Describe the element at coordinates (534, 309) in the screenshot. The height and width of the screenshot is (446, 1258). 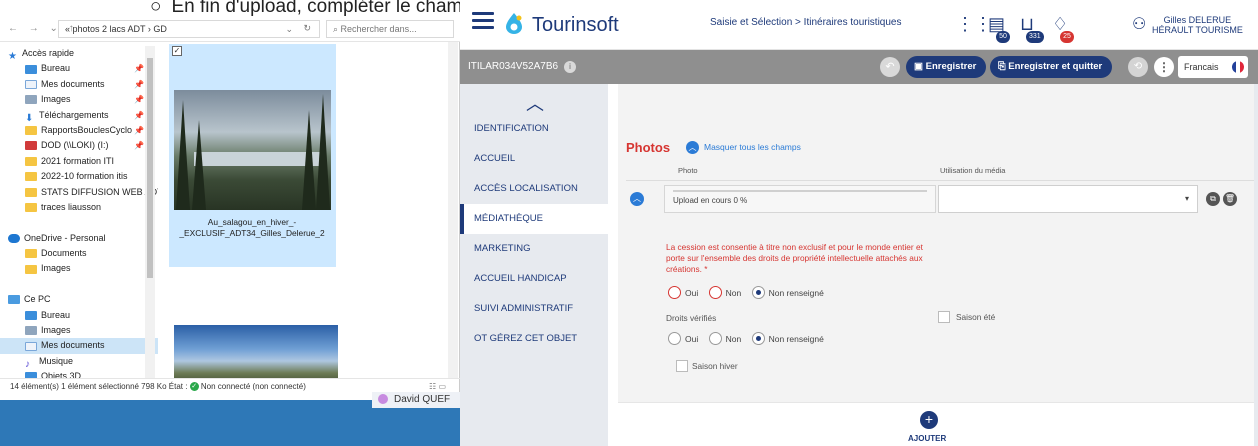
I see `sidebar-item-suivi-administratif: SUIVI ADMINISTRATIF` at that location.